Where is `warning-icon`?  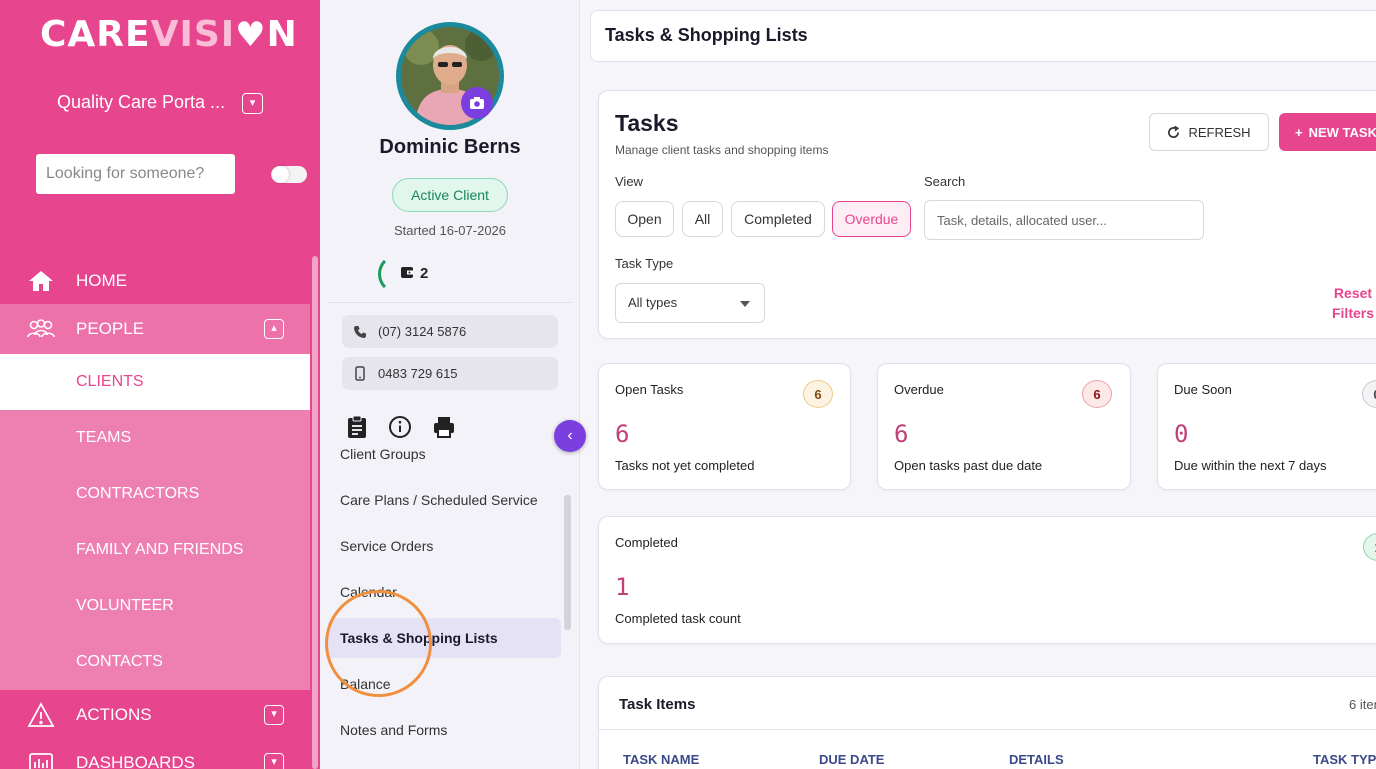
warning-icon is located at coordinates (41, 715).